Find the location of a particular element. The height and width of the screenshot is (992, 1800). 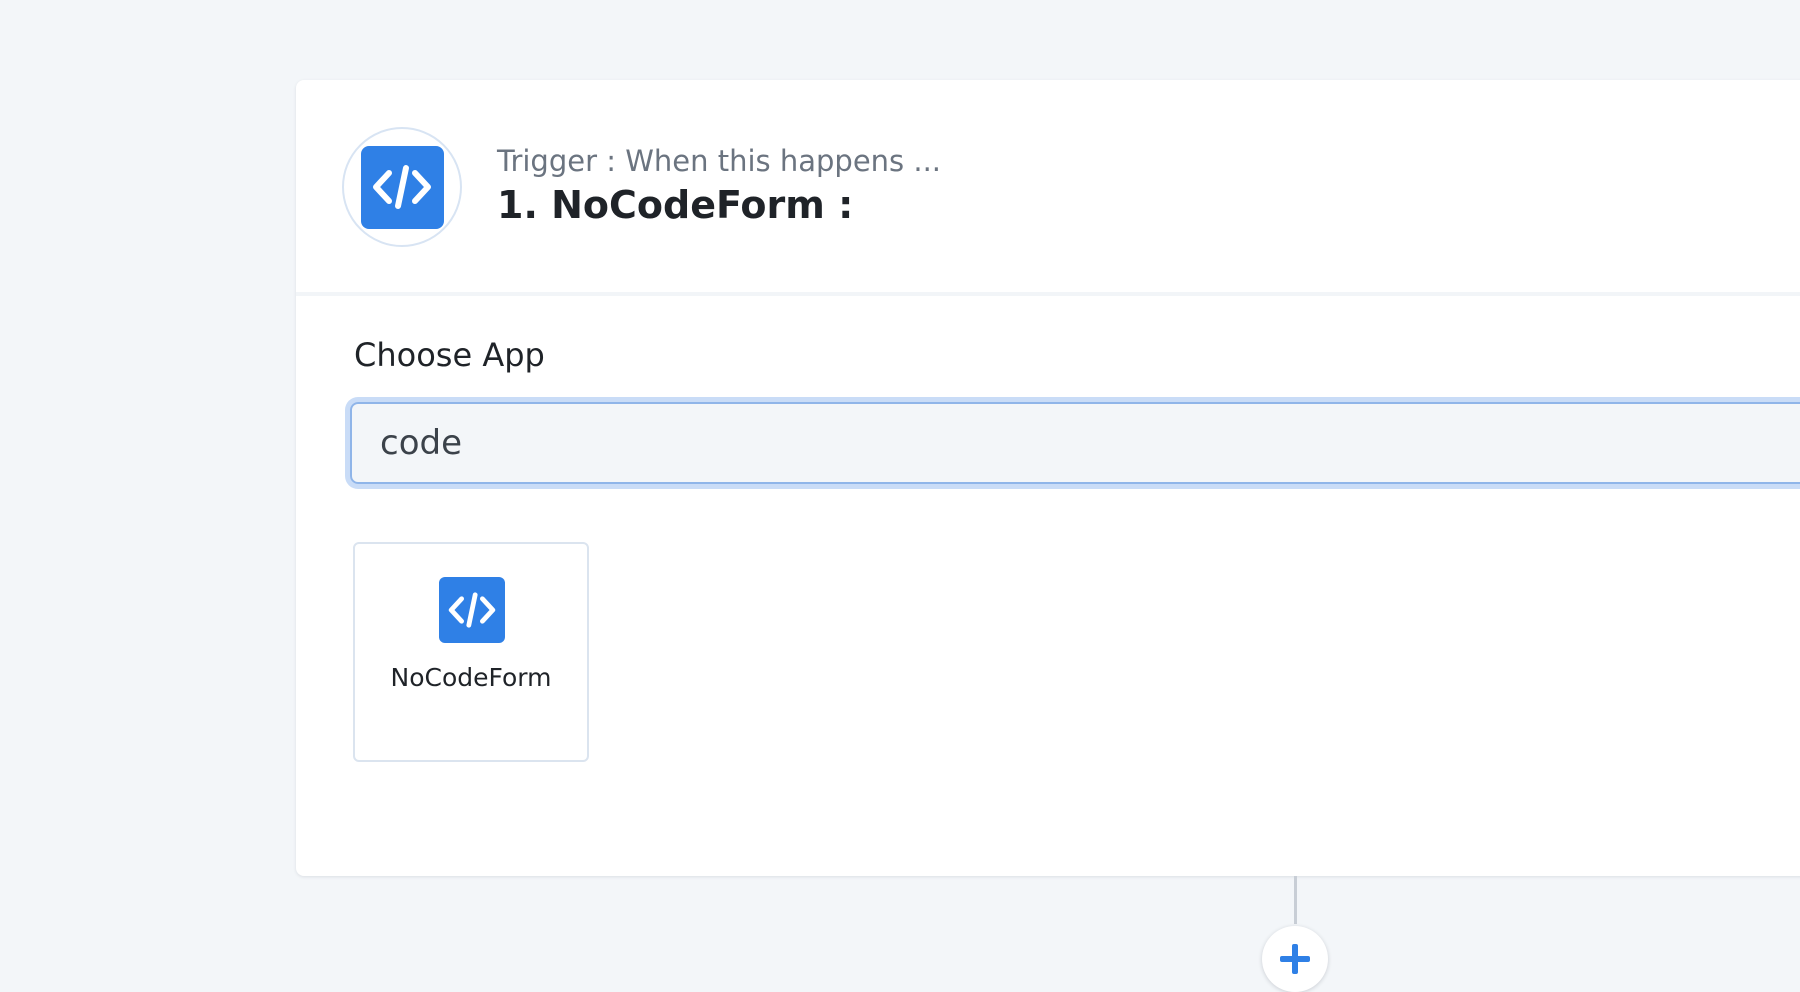

add-step-button is located at coordinates (1295, 959).